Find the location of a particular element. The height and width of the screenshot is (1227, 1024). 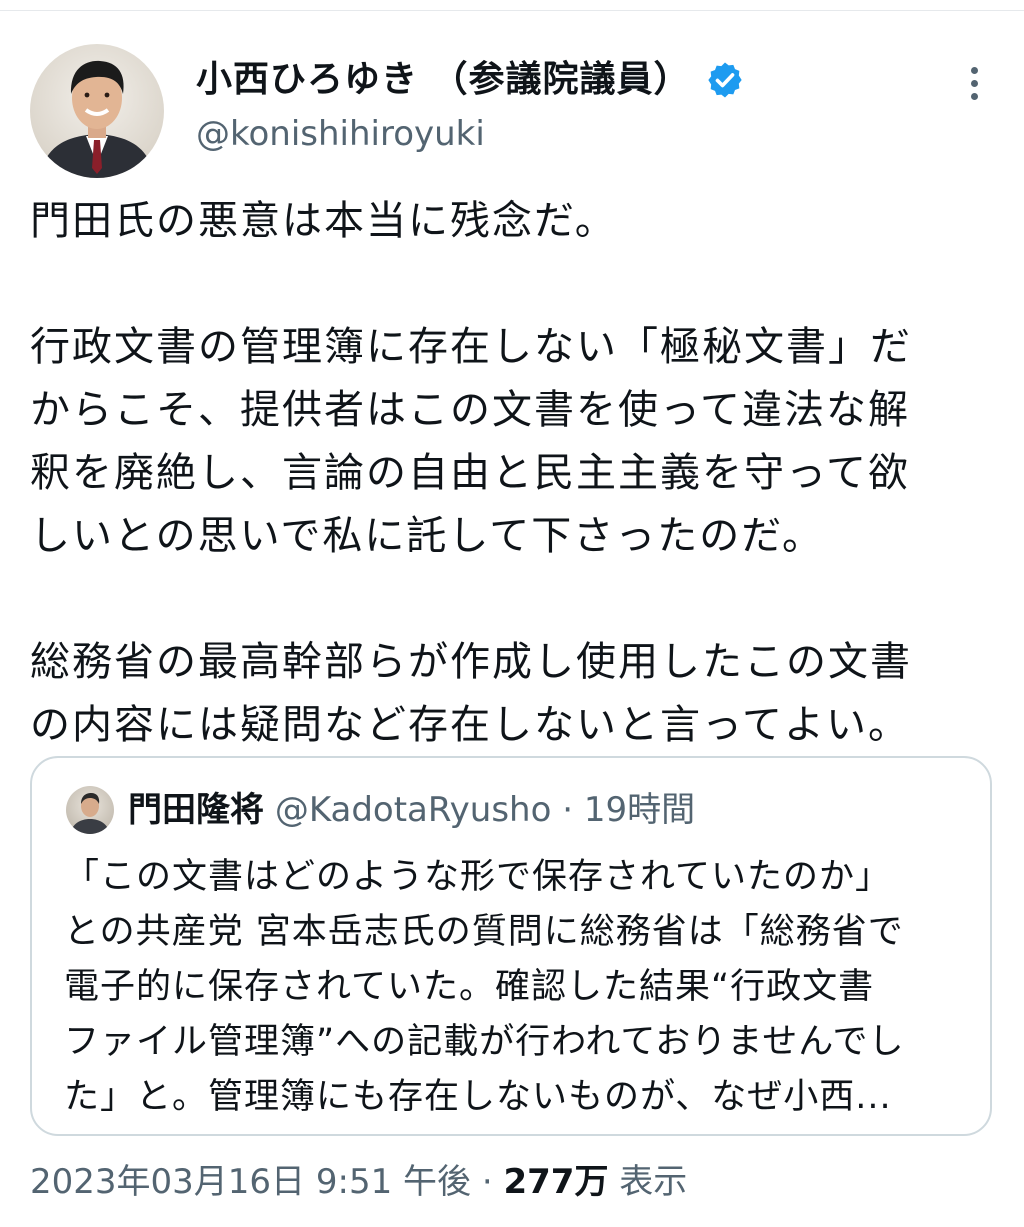

verified-badge-icon is located at coordinates (725, 80).